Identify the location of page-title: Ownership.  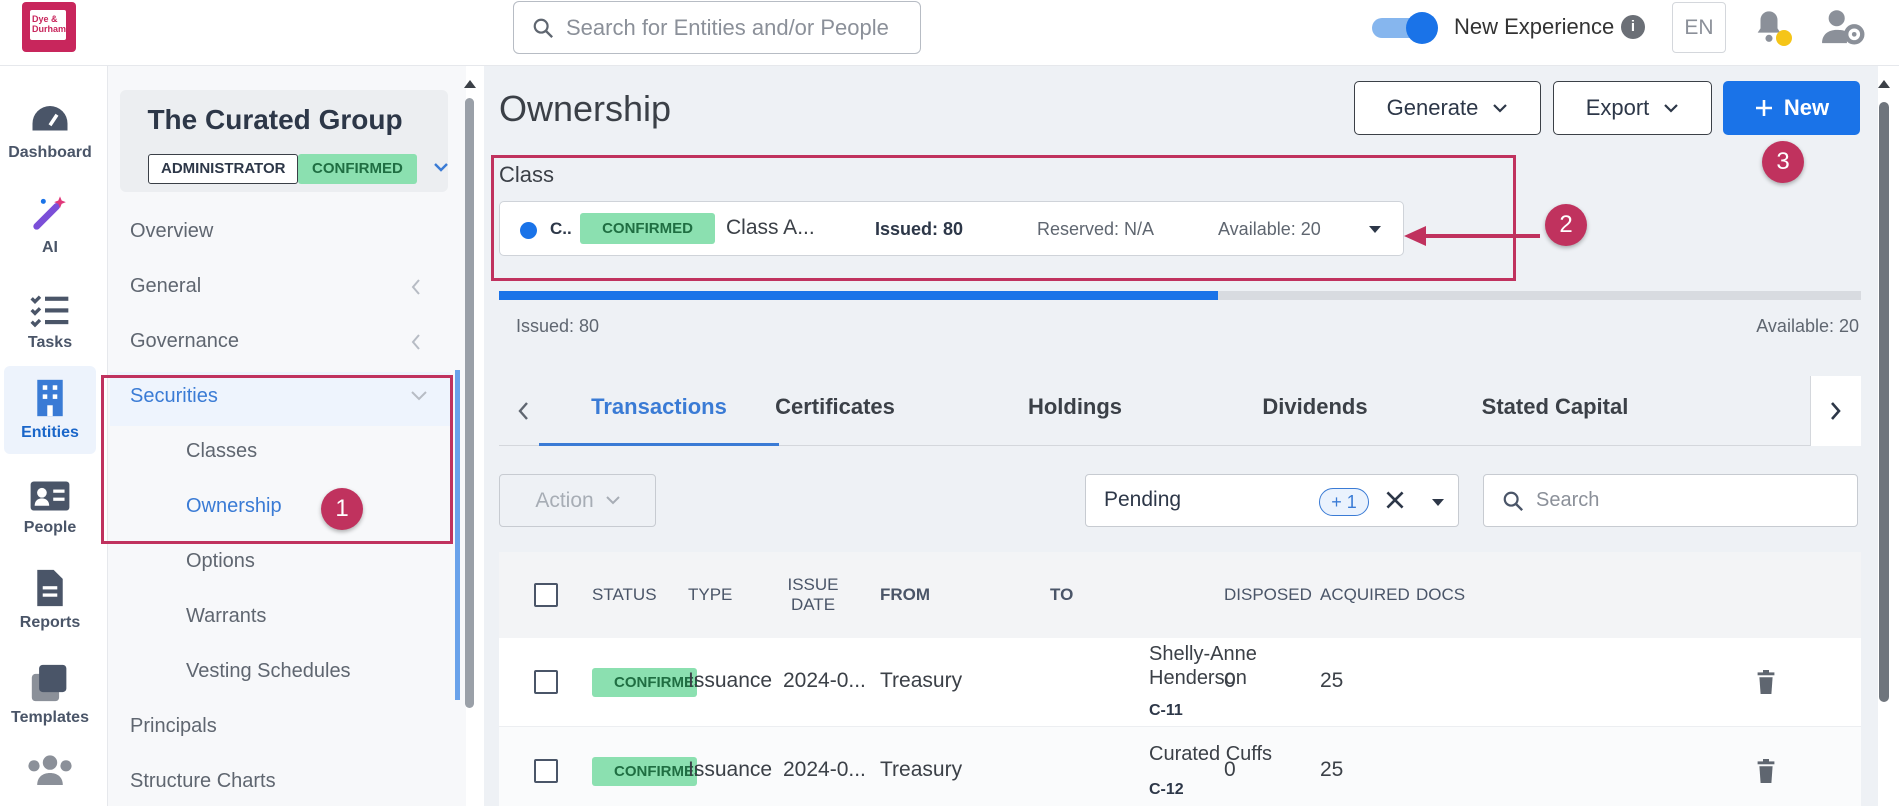
(585, 108).